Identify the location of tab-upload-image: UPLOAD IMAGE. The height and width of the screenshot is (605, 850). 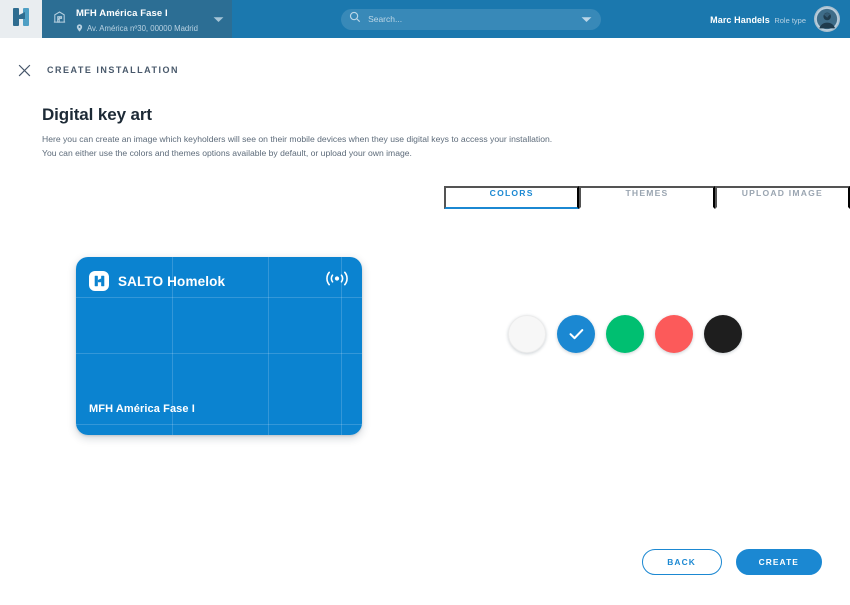
(782, 198).